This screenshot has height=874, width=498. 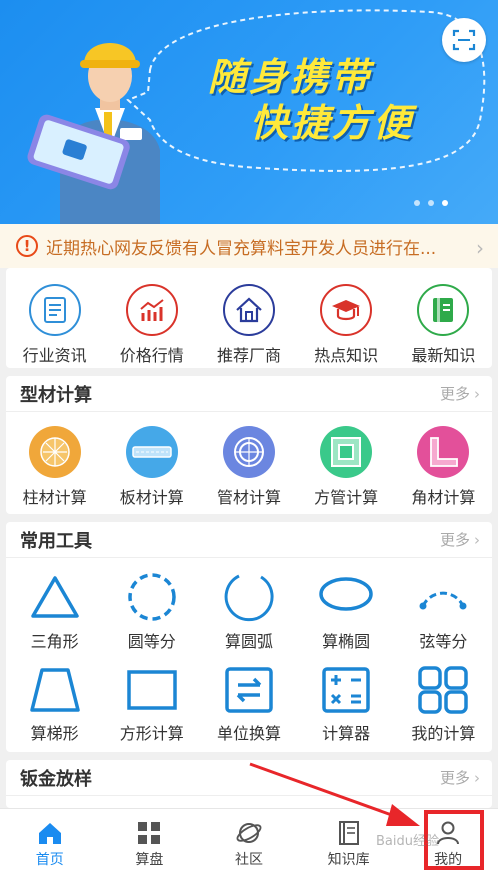 I want to click on tool-item-circle-divide: 圆等分, so click(x=152, y=612).